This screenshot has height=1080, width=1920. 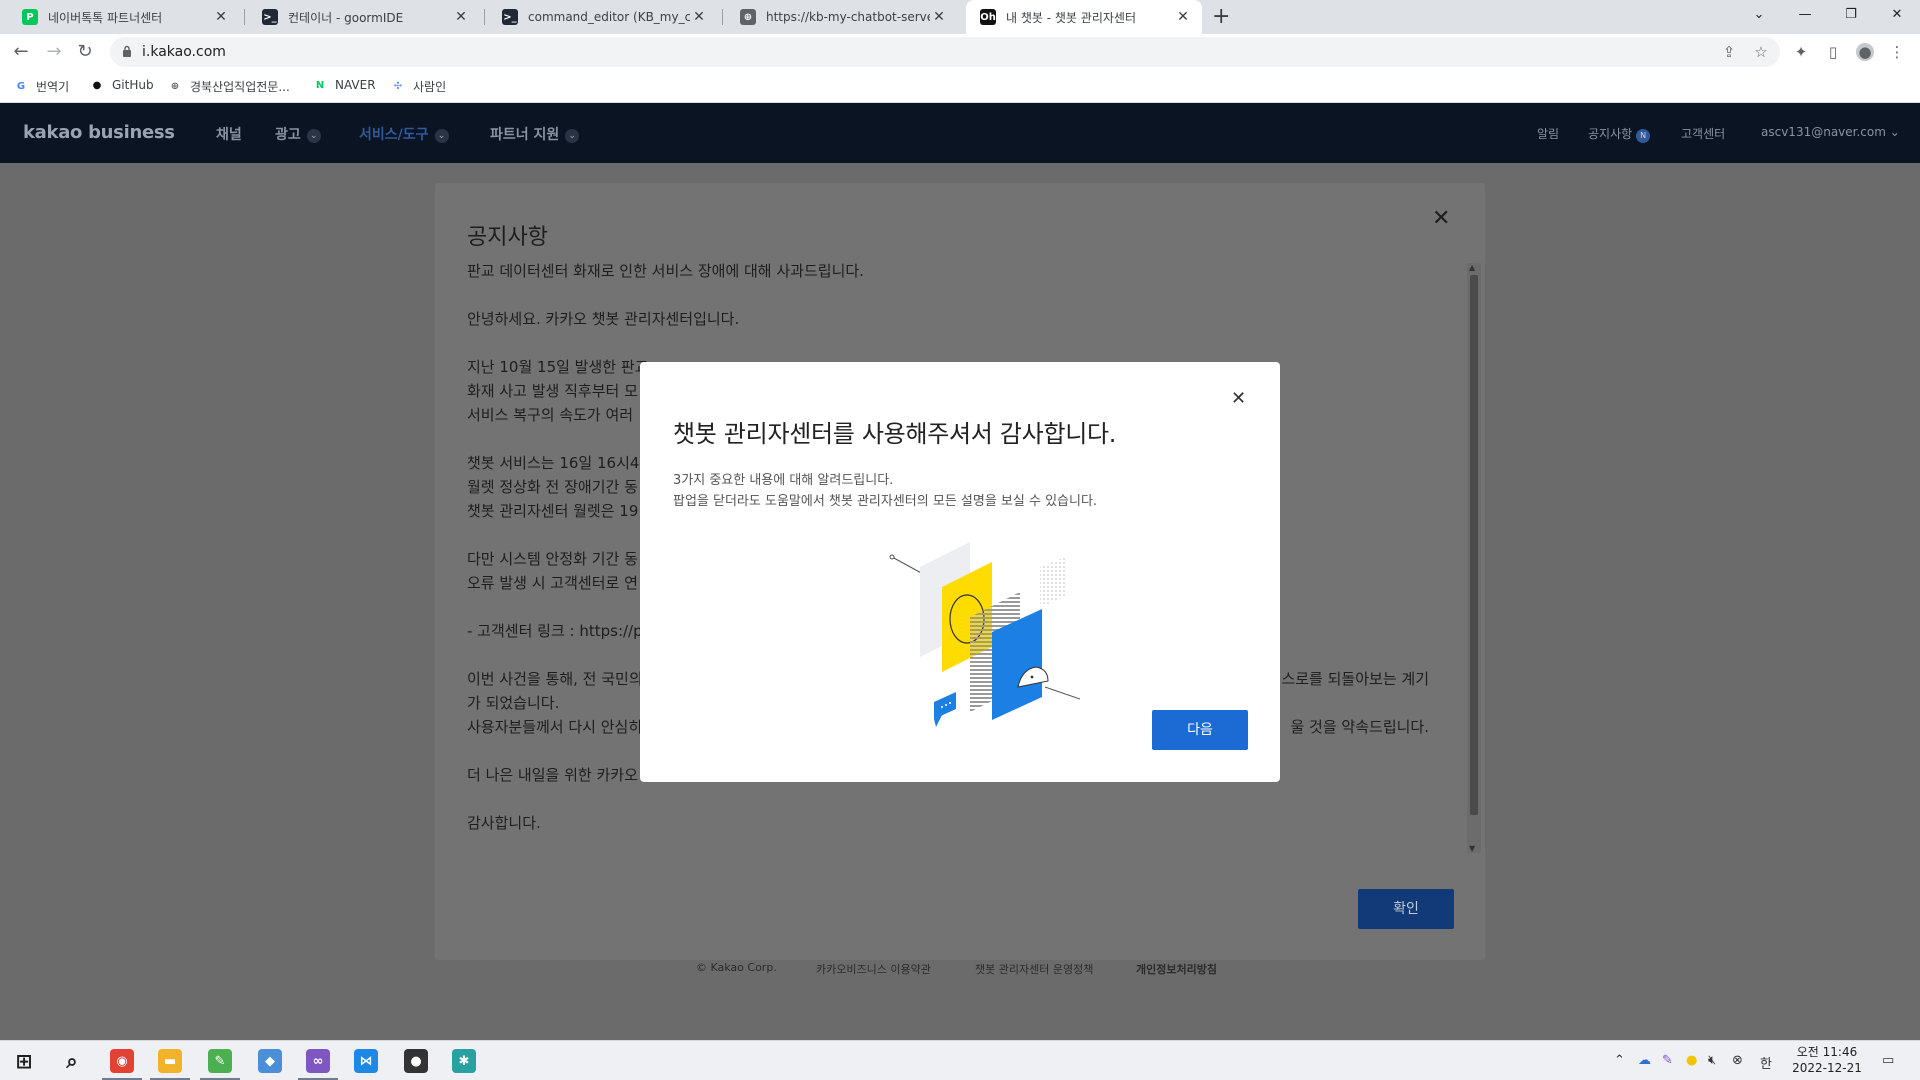 I want to click on volume-muted-icon: 🔇︎, so click(x=1712, y=1060).